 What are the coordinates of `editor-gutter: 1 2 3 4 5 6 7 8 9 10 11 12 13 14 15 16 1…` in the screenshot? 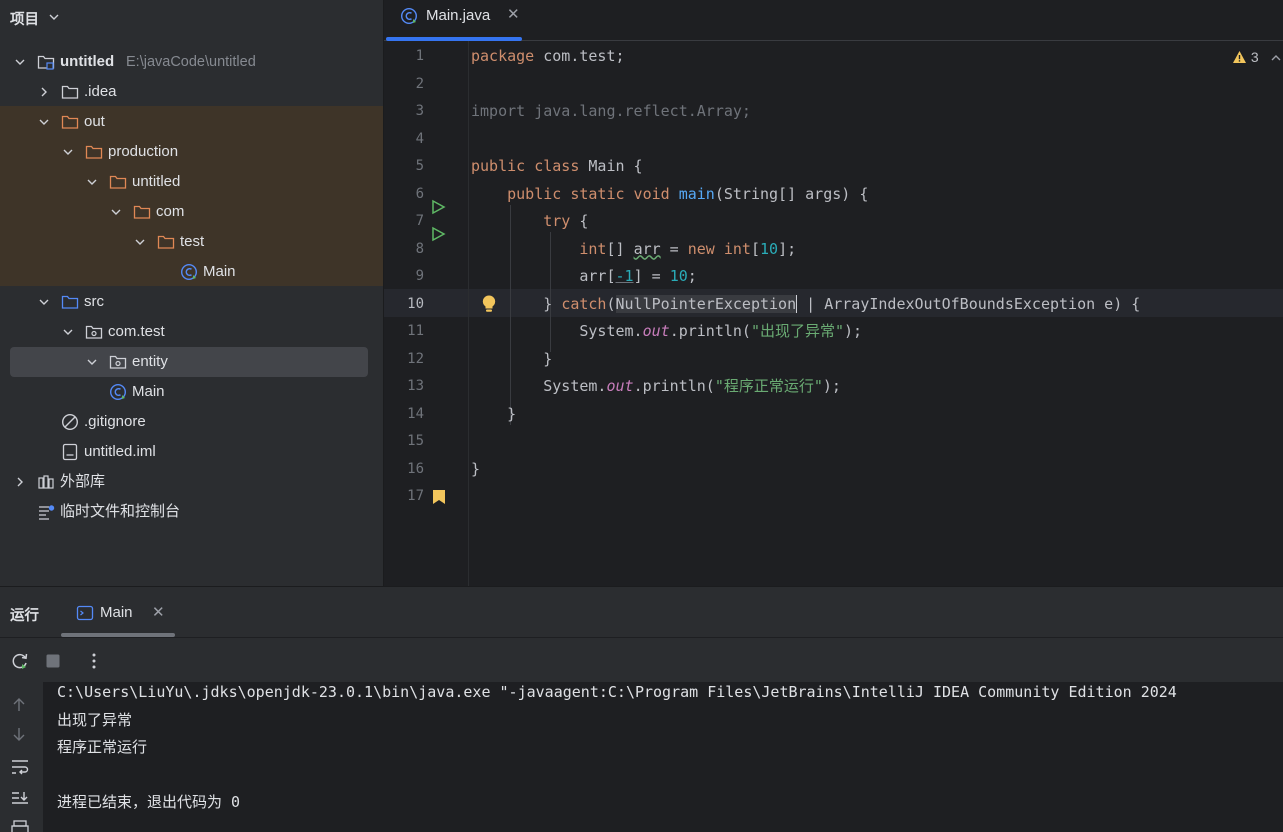 It's located at (440, 313).